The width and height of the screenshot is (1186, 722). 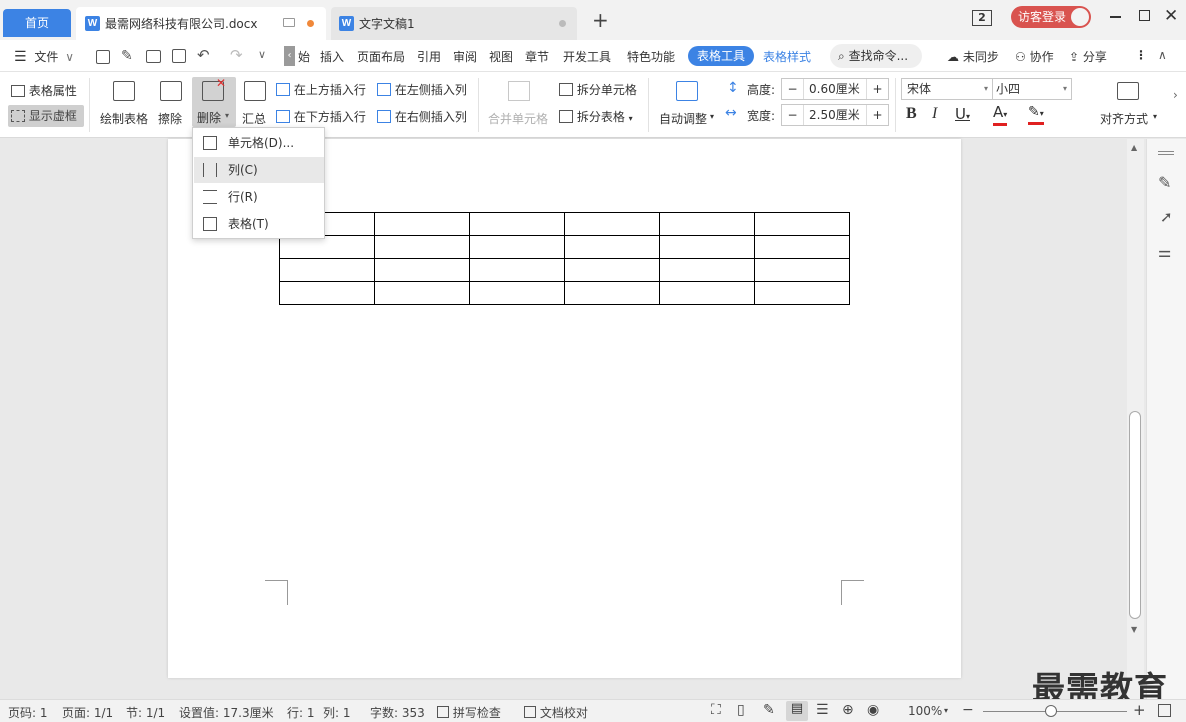 What do you see at coordinates (429, 56) in the screenshot?
I see `menu-item-reference: 引用` at bounding box center [429, 56].